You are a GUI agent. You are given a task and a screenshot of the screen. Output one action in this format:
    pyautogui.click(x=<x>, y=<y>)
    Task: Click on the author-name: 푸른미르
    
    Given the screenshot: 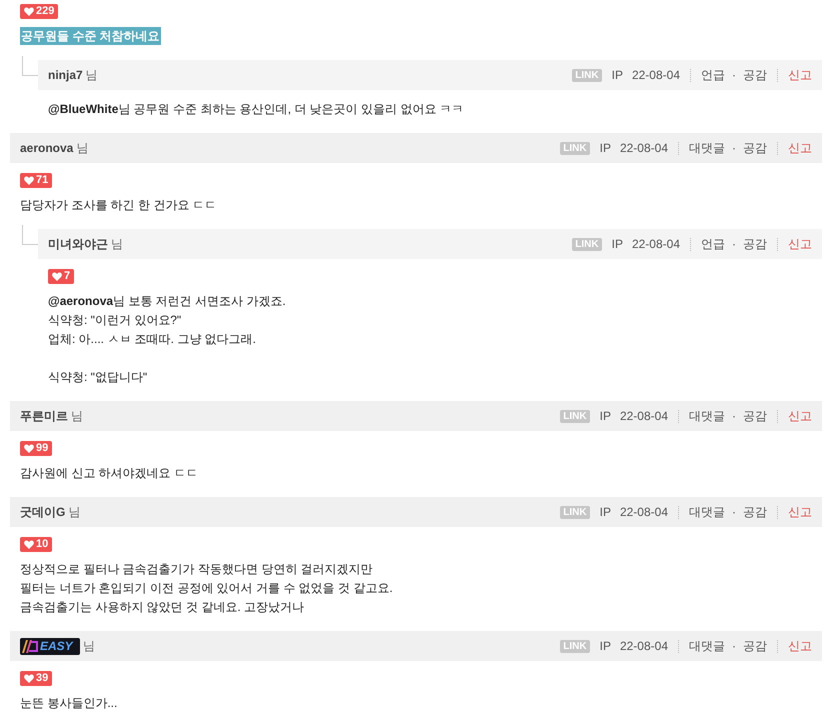 What is the action you would take?
    pyautogui.click(x=44, y=416)
    